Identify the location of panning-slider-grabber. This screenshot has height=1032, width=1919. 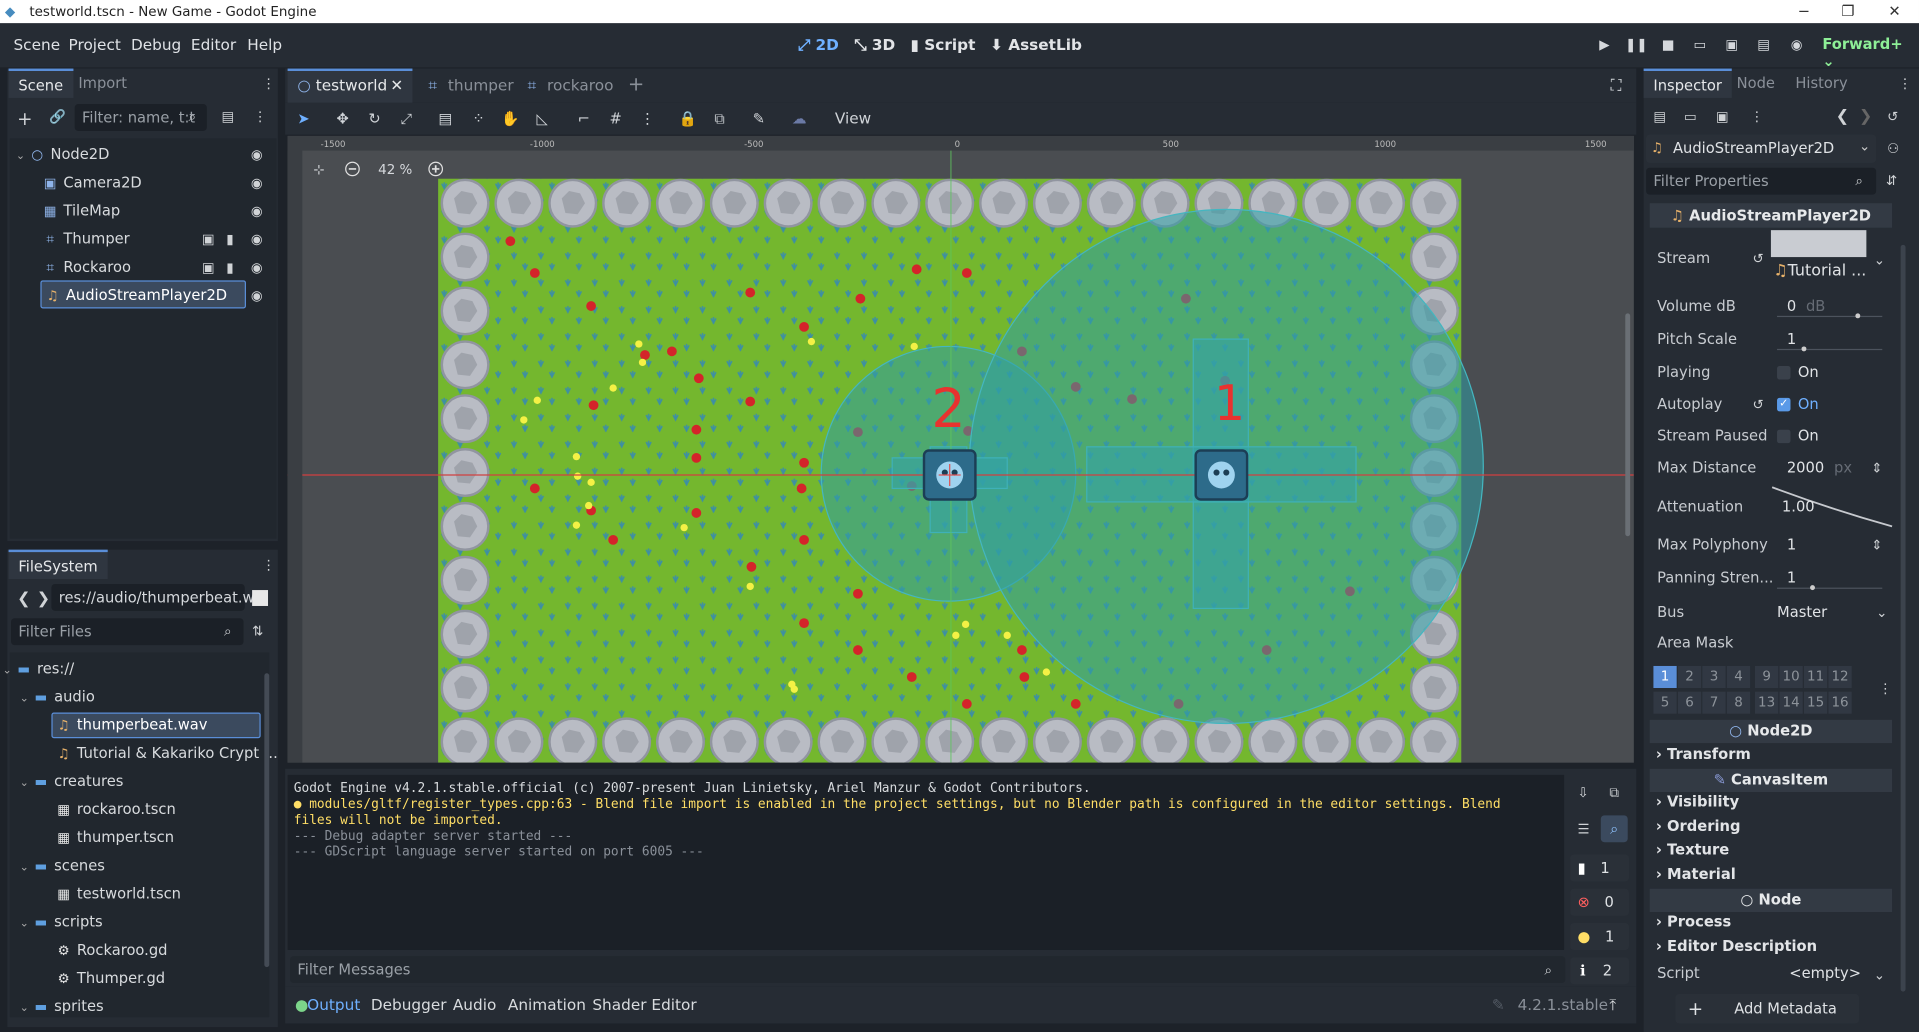
(1812, 588).